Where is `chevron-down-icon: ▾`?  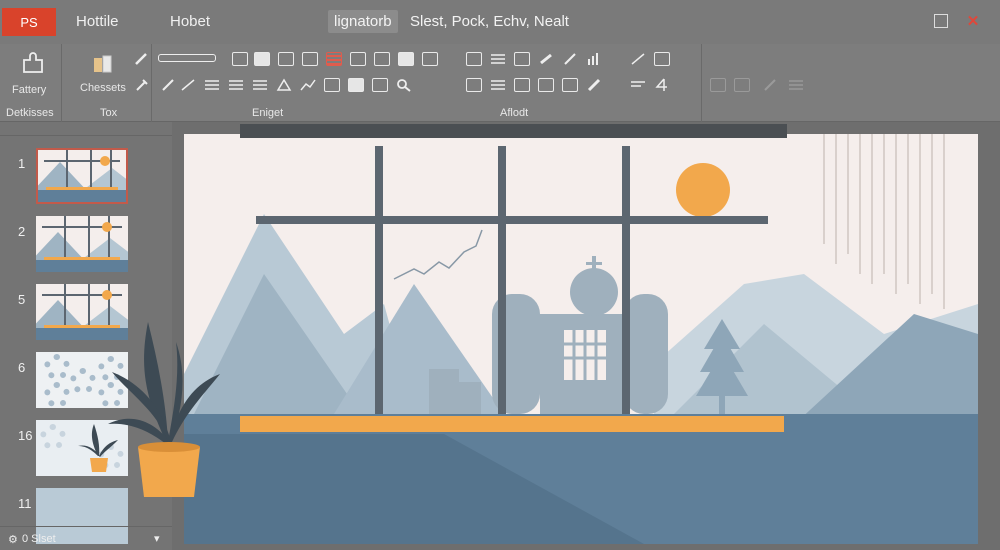
chevron-down-icon: ▾ is located at coordinates (157, 538).